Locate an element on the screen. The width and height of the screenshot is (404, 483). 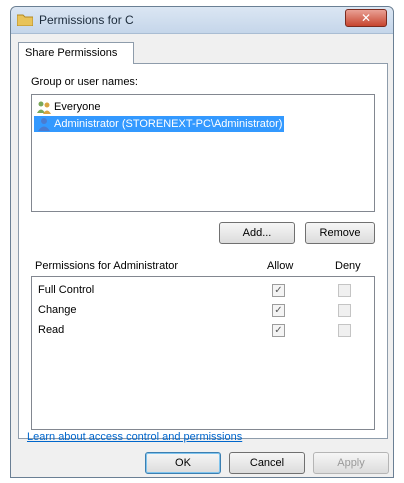
cancel-button: Cancel is located at coordinates (267, 463).